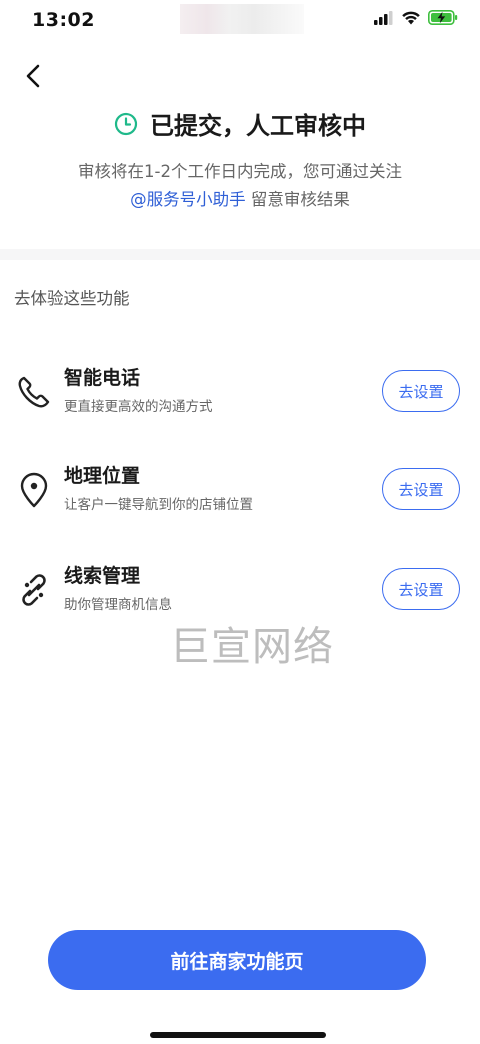 The width and height of the screenshot is (480, 1044). What do you see at coordinates (188, 199) in the screenshot?
I see `service-assistant-link: @服务号小助手` at bounding box center [188, 199].